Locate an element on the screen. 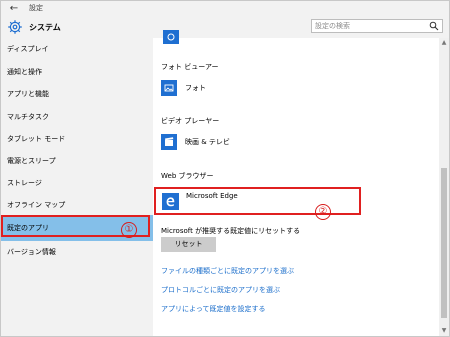 The image size is (450, 337). movies-tv-tile is located at coordinates (169, 142).